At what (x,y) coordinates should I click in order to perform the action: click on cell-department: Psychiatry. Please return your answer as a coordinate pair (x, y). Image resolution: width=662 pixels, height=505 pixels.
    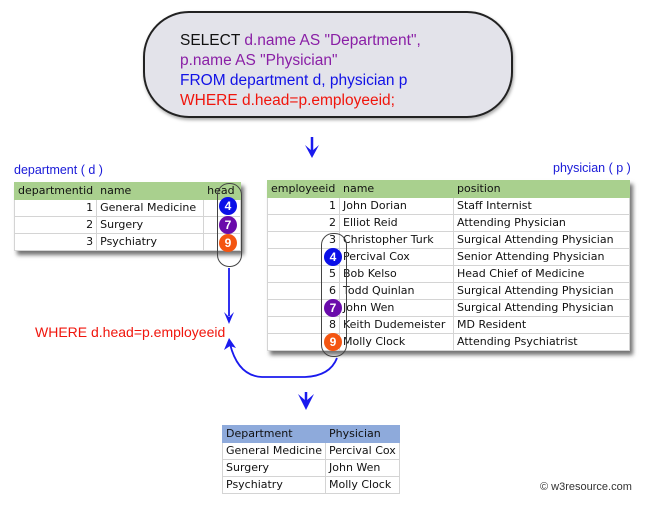
    Looking at the image, I should click on (274, 485).